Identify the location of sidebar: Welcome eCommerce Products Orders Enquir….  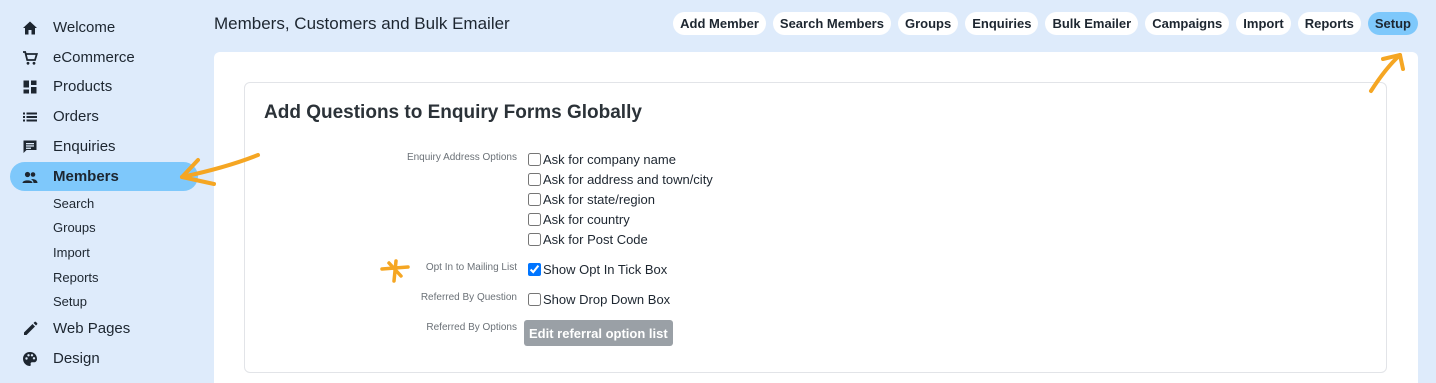
(107, 191).